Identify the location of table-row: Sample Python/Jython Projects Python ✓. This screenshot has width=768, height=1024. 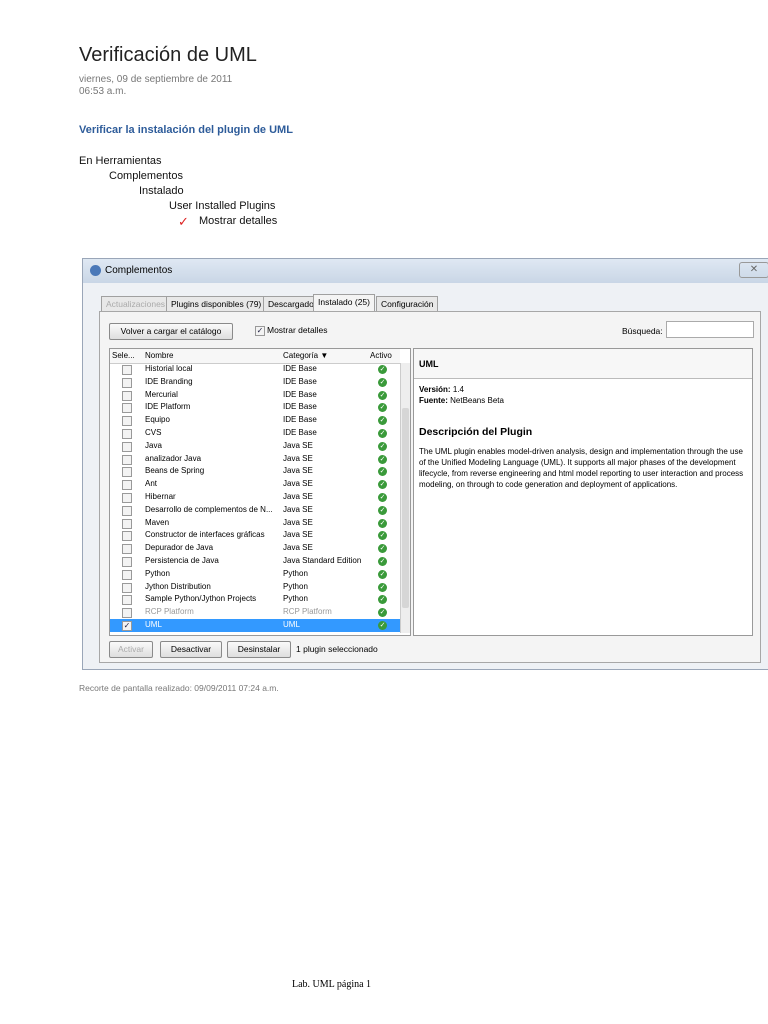
(255, 599).